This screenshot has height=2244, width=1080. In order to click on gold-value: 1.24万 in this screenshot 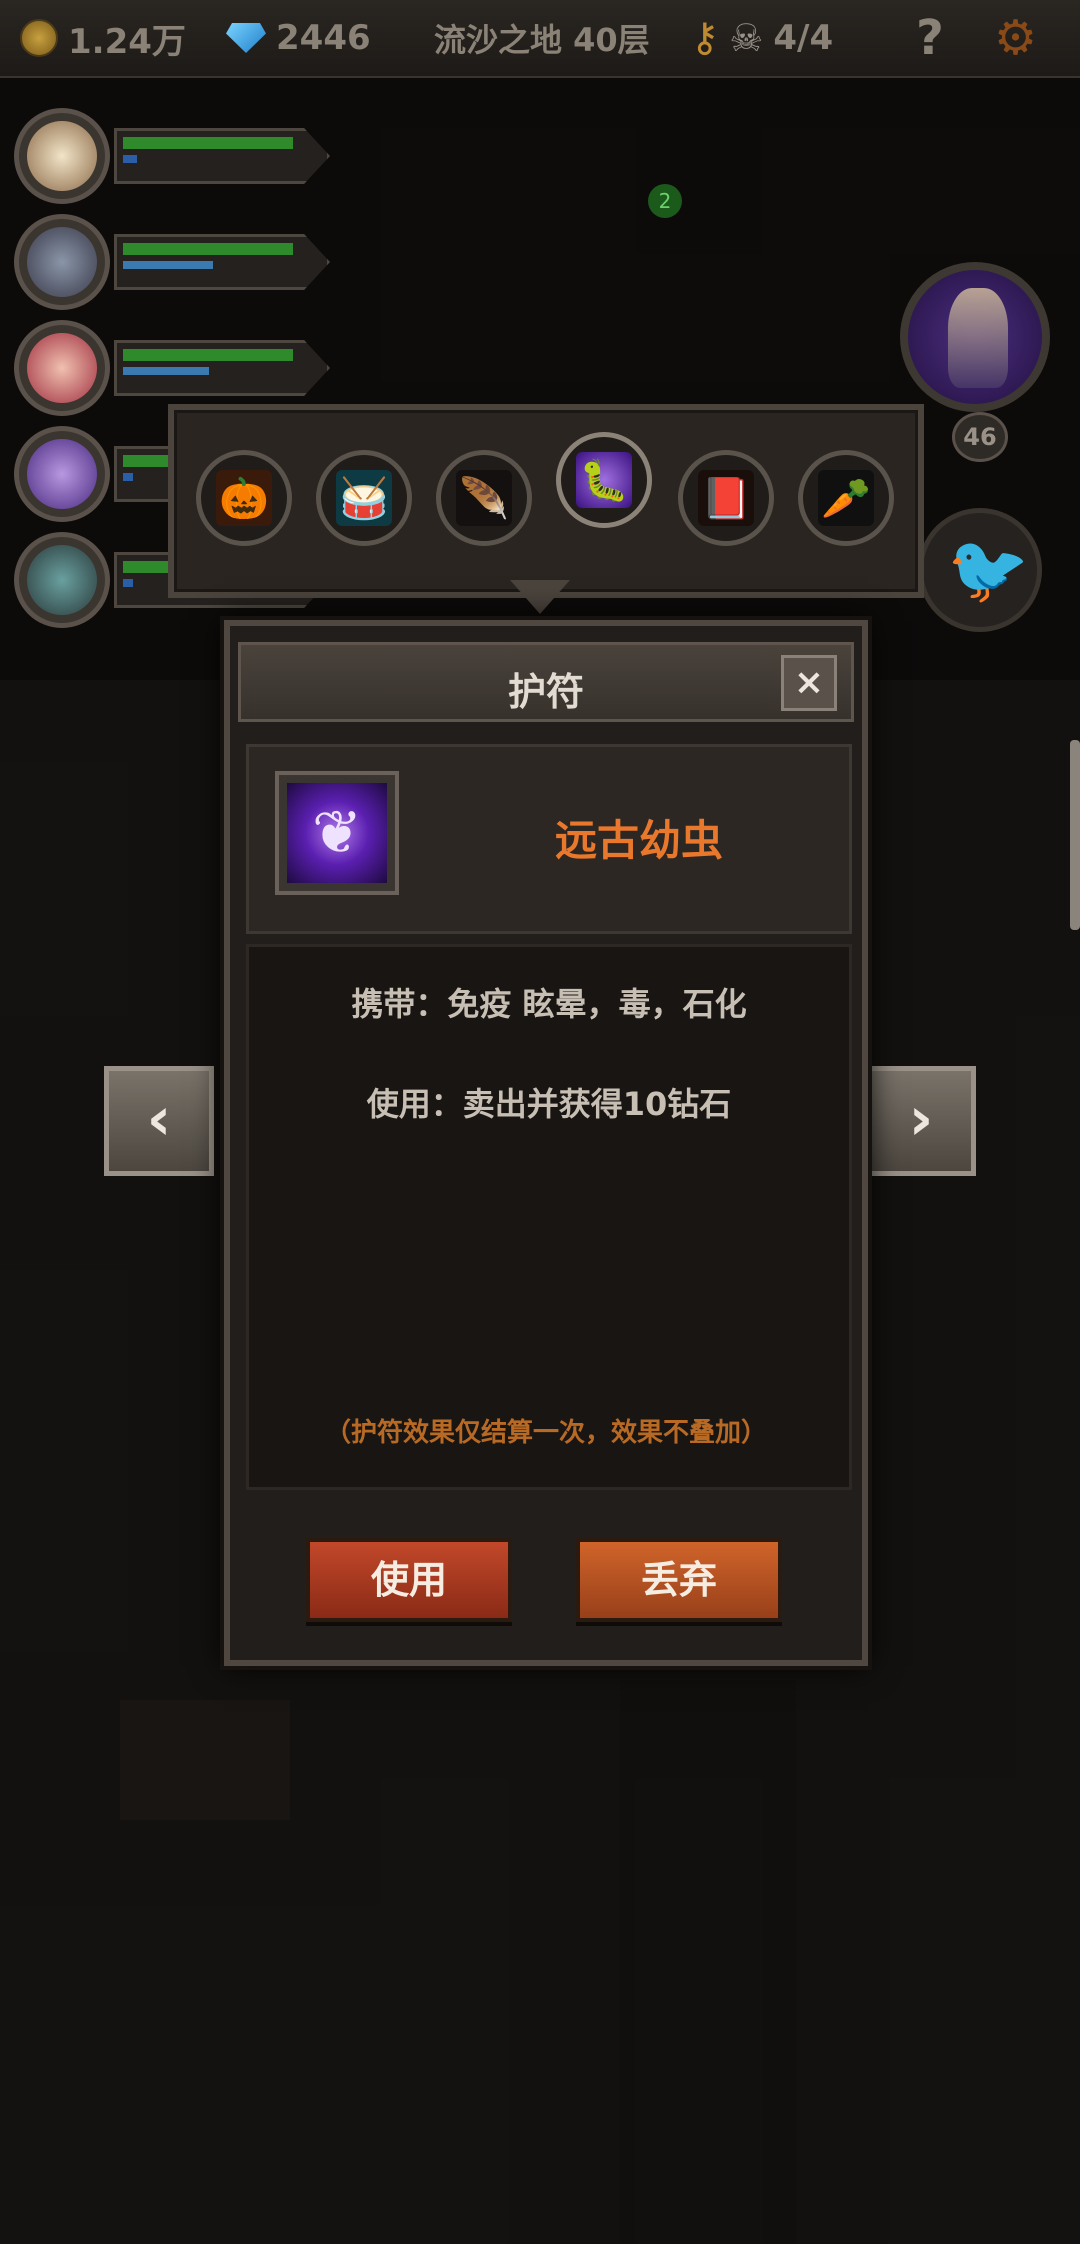, I will do `click(127, 41)`.